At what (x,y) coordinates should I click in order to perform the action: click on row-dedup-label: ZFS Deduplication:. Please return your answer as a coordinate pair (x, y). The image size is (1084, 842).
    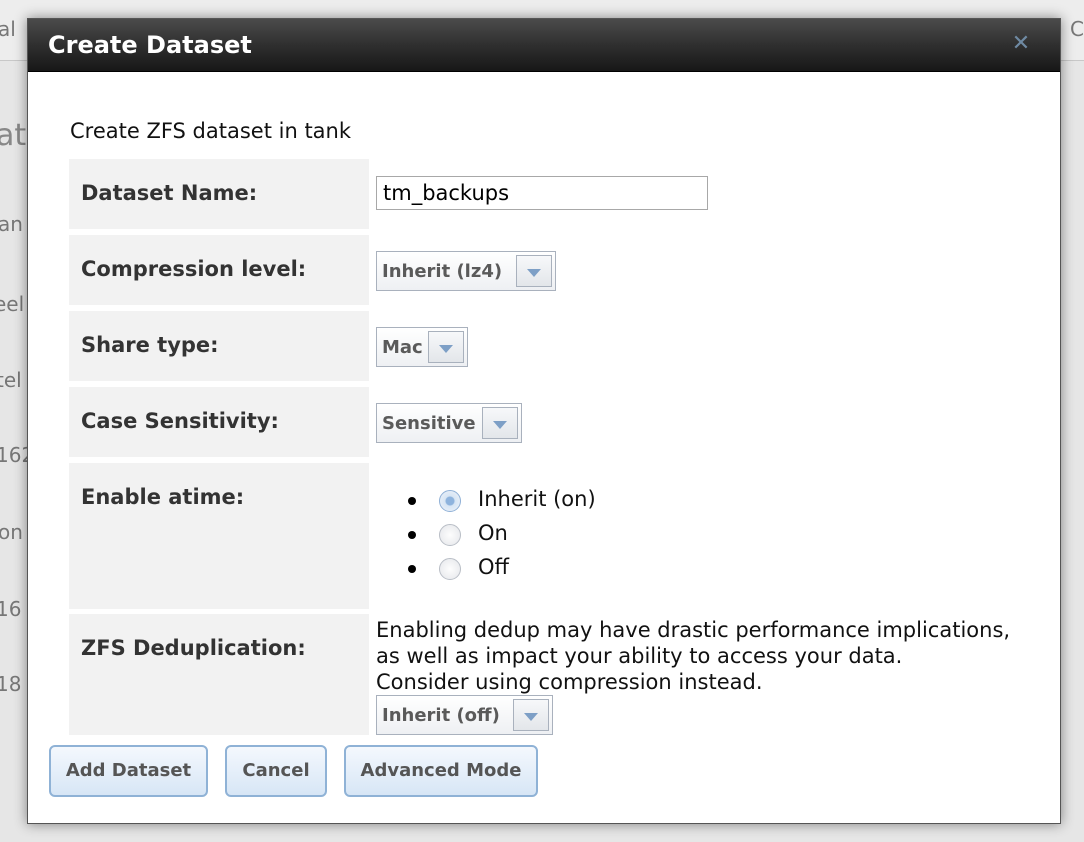
    Looking at the image, I should click on (219, 674).